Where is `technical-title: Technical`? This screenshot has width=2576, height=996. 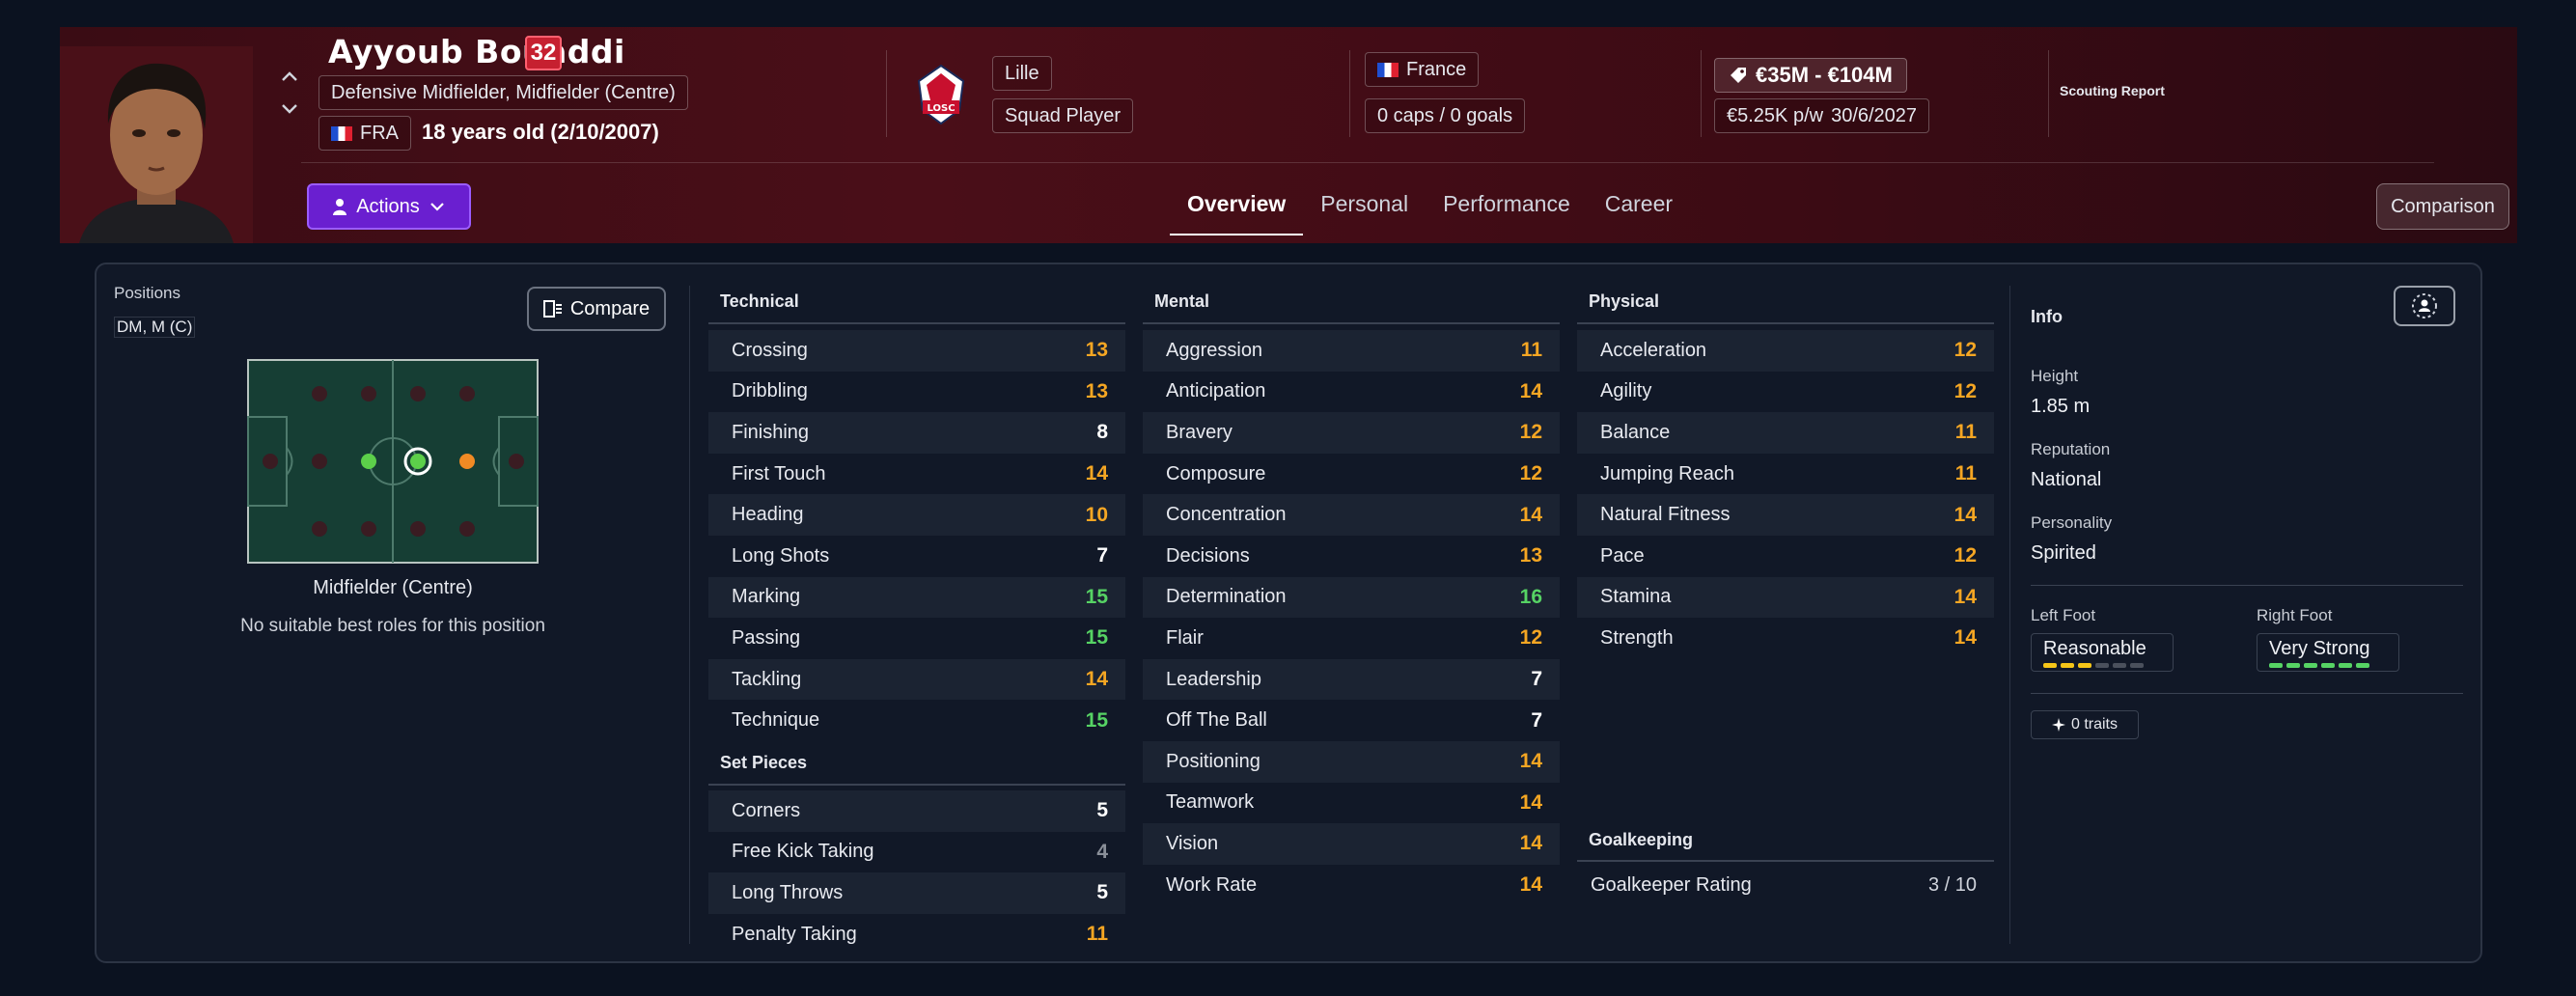 technical-title: Technical is located at coordinates (759, 301).